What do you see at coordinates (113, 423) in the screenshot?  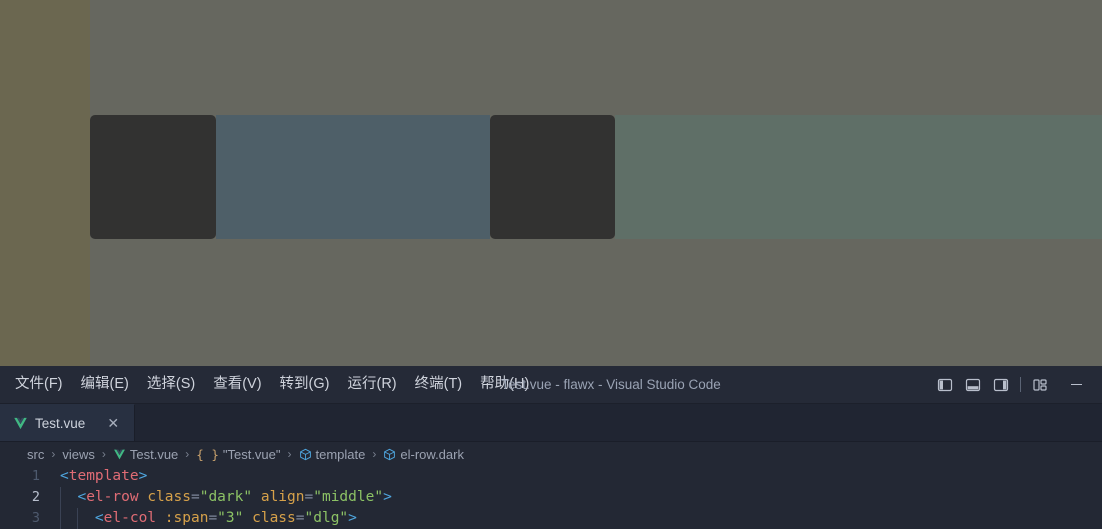 I see `tab-close-icon: ✕` at bounding box center [113, 423].